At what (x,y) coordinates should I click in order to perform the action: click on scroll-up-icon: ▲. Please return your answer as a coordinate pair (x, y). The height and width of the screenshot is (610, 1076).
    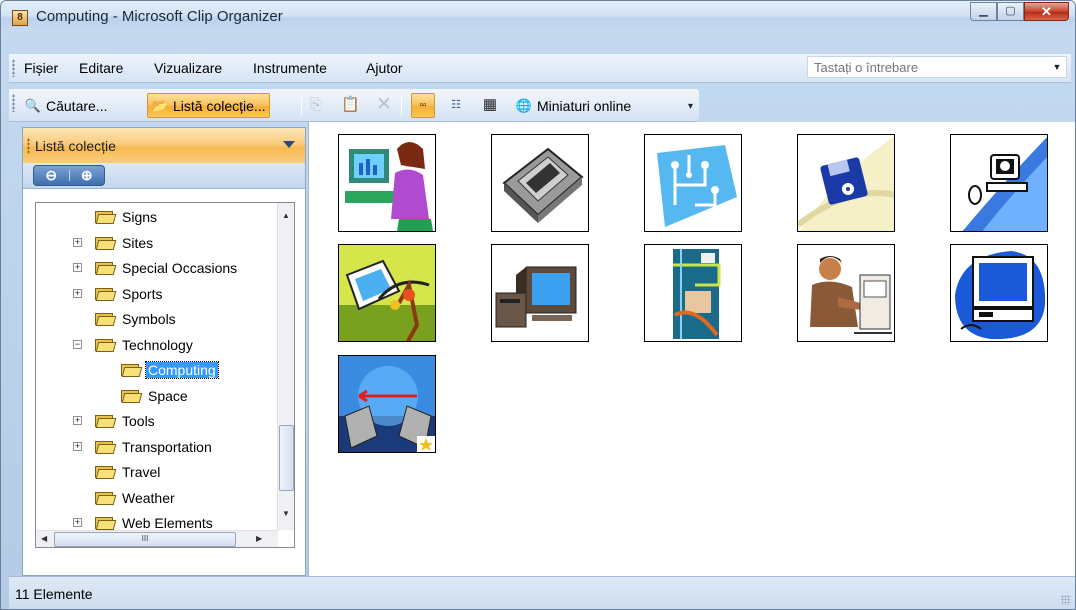
    Looking at the image, I should click on (286, 215).